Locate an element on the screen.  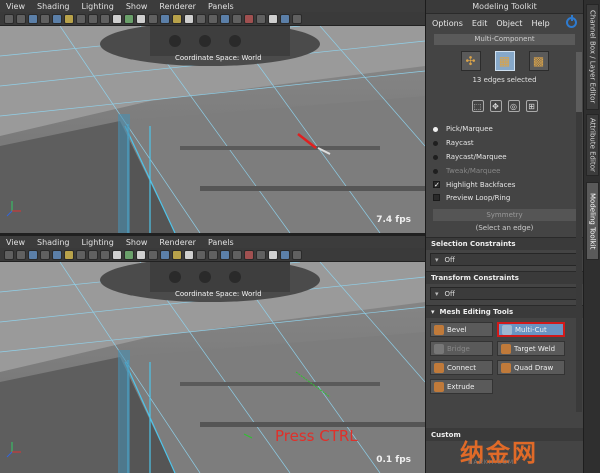
checkbox-highlight-backfaces: ✓ Highlight Backfaces is located at coordinates (504, 184).